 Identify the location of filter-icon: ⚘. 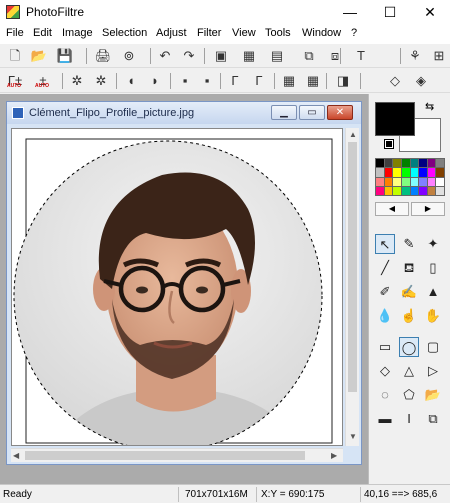
(415, 56).